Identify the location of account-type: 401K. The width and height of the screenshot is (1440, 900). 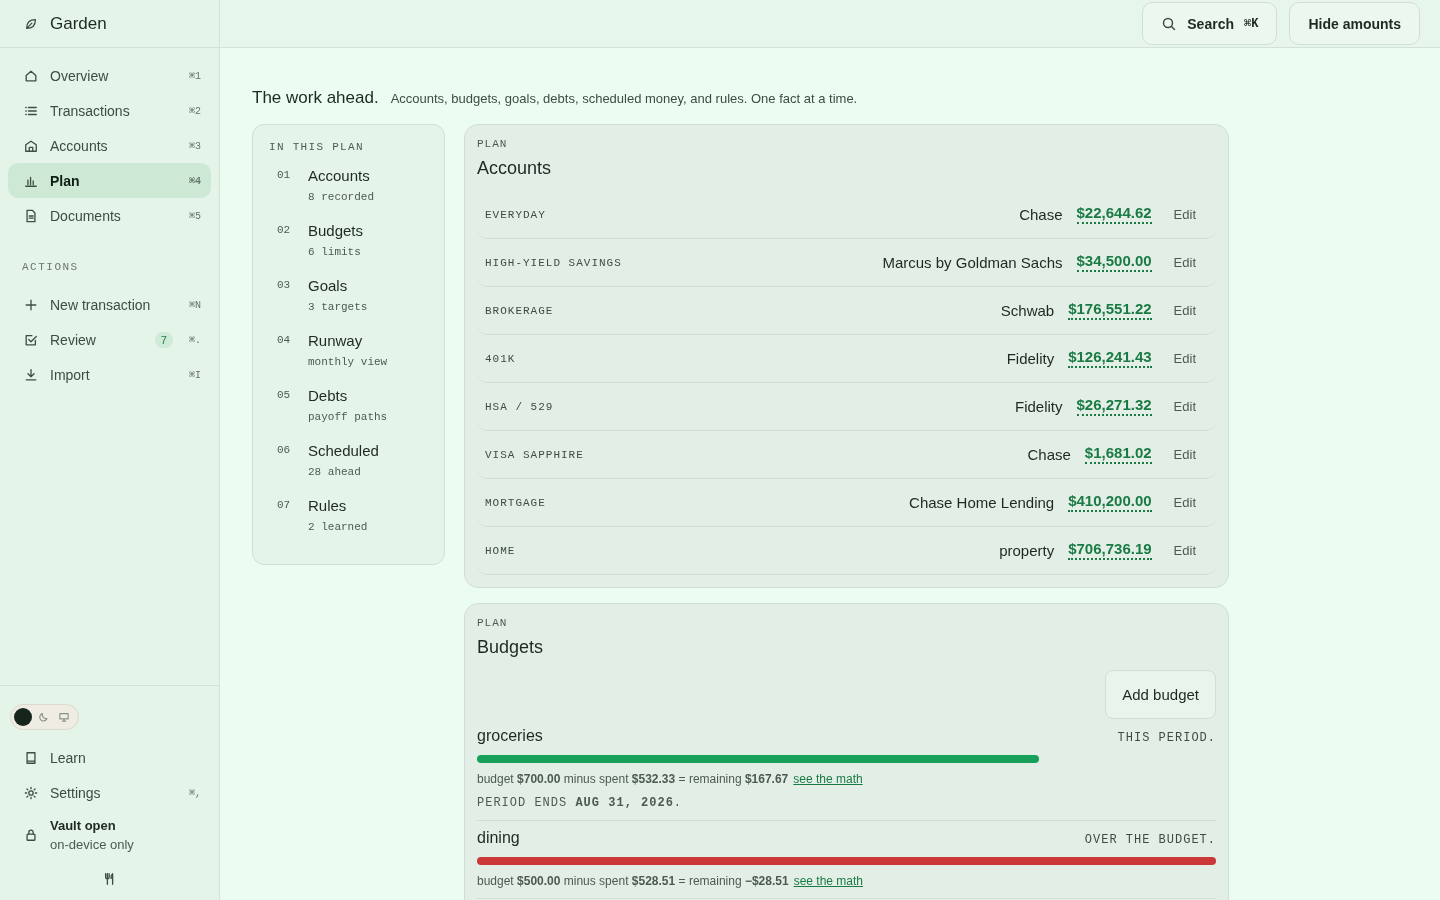
(501, 358).